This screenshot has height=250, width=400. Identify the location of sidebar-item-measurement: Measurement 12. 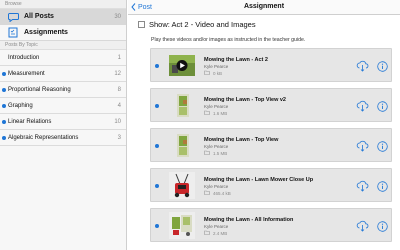
(63, 74).